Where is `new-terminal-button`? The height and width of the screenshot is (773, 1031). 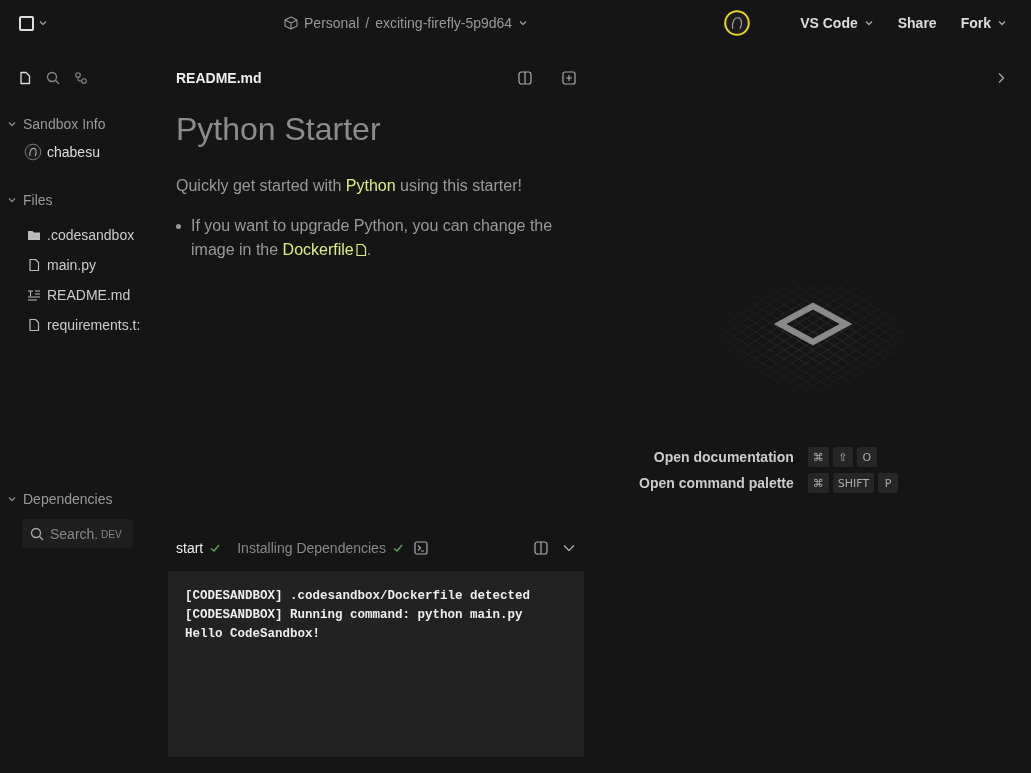 new-terminal-button is located at coordinates (420, 548).